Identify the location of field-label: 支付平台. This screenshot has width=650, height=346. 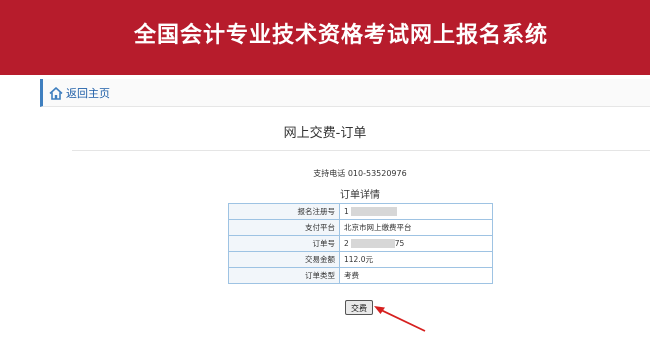
(284, 227).